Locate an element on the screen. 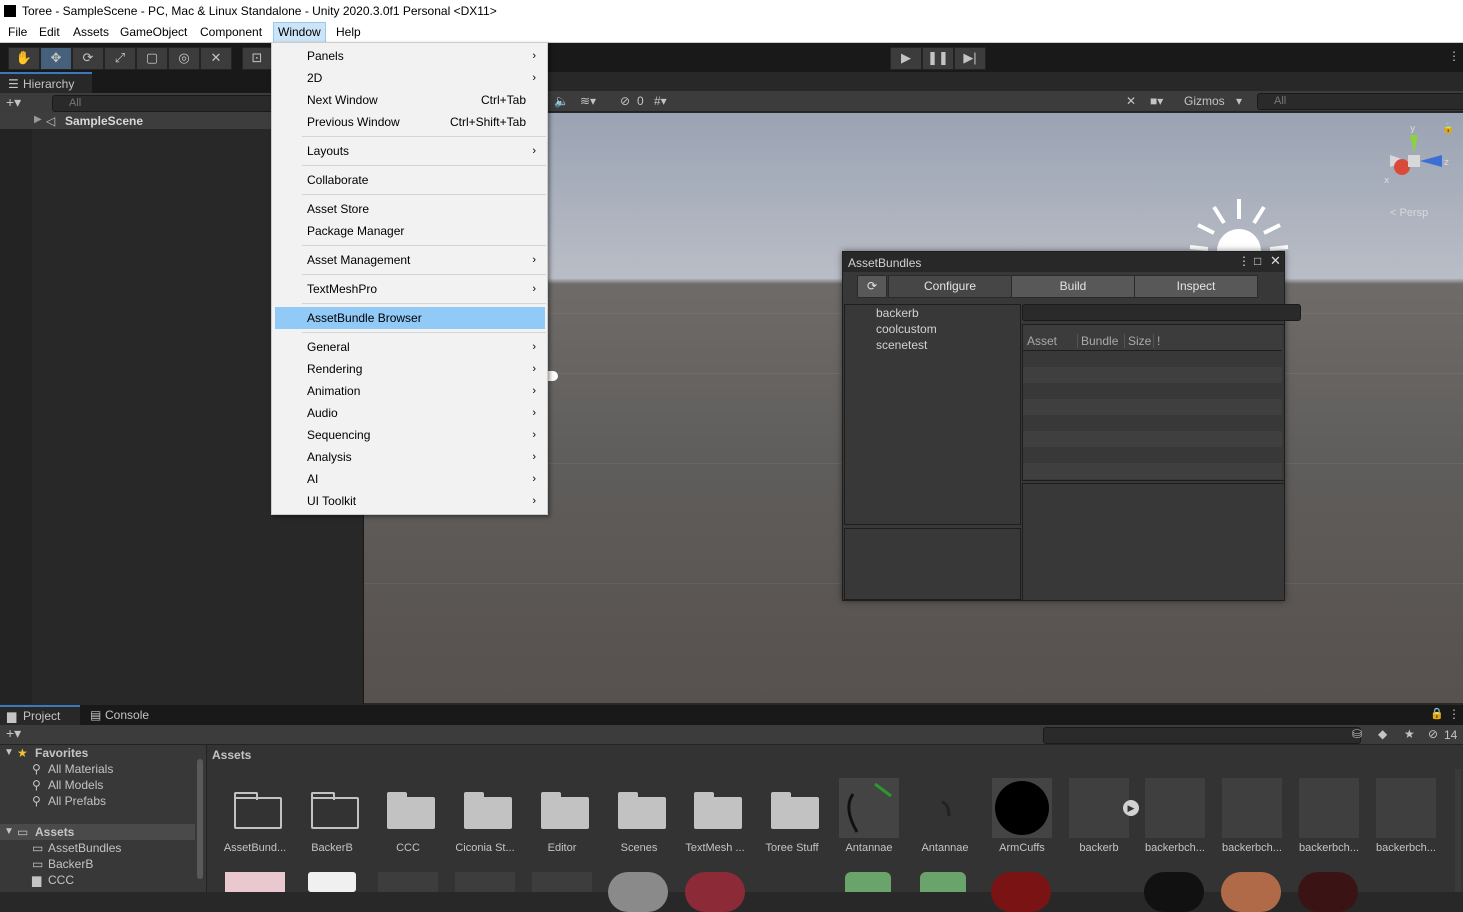 The width and height of the screenshot is (1463, 912). menu-item-sequencing: Sequencing › is located at coordinates (409, 435).